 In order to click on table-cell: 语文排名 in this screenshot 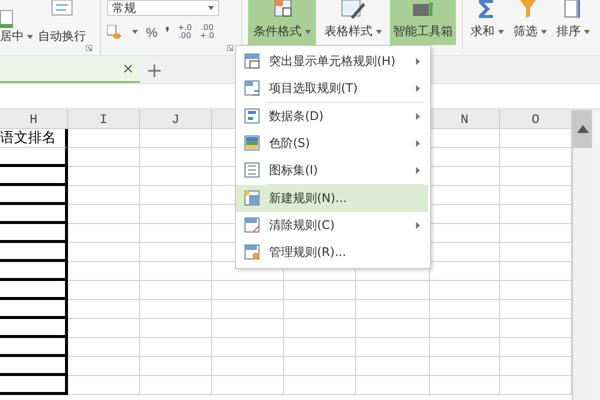, I will do `click(34, 138)`.